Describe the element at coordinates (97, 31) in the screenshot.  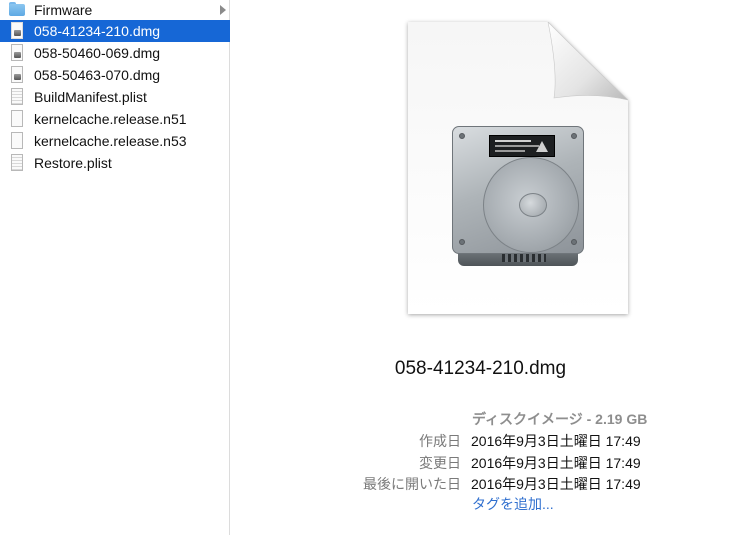
I see `file-name: 058-41234-210.dmg` at that location.